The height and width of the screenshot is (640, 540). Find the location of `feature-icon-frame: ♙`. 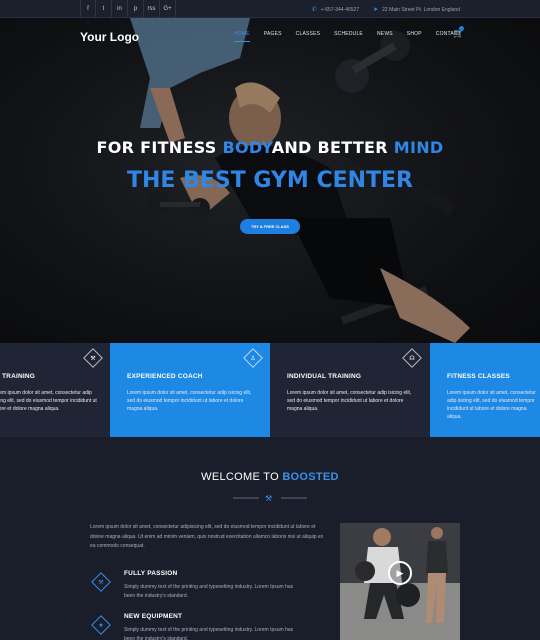

feature-icon-frame: ♙ is located at coordinates (253, 358).